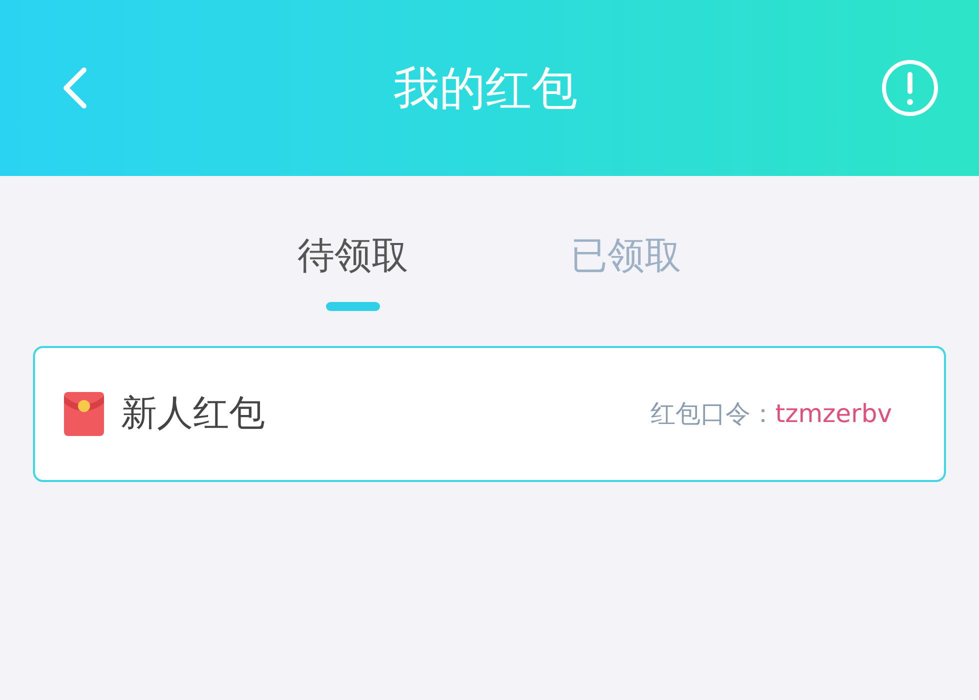 The image size is (979, 700). I want to click on code-label: 红包口令：, so click(713, 414).